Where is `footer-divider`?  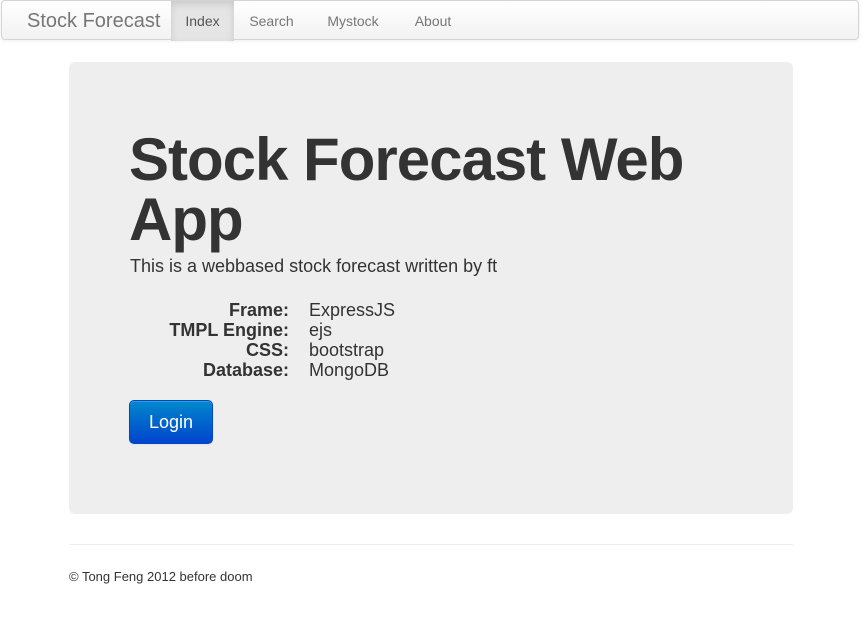
footer-divider is located at coordinates (431, 544).